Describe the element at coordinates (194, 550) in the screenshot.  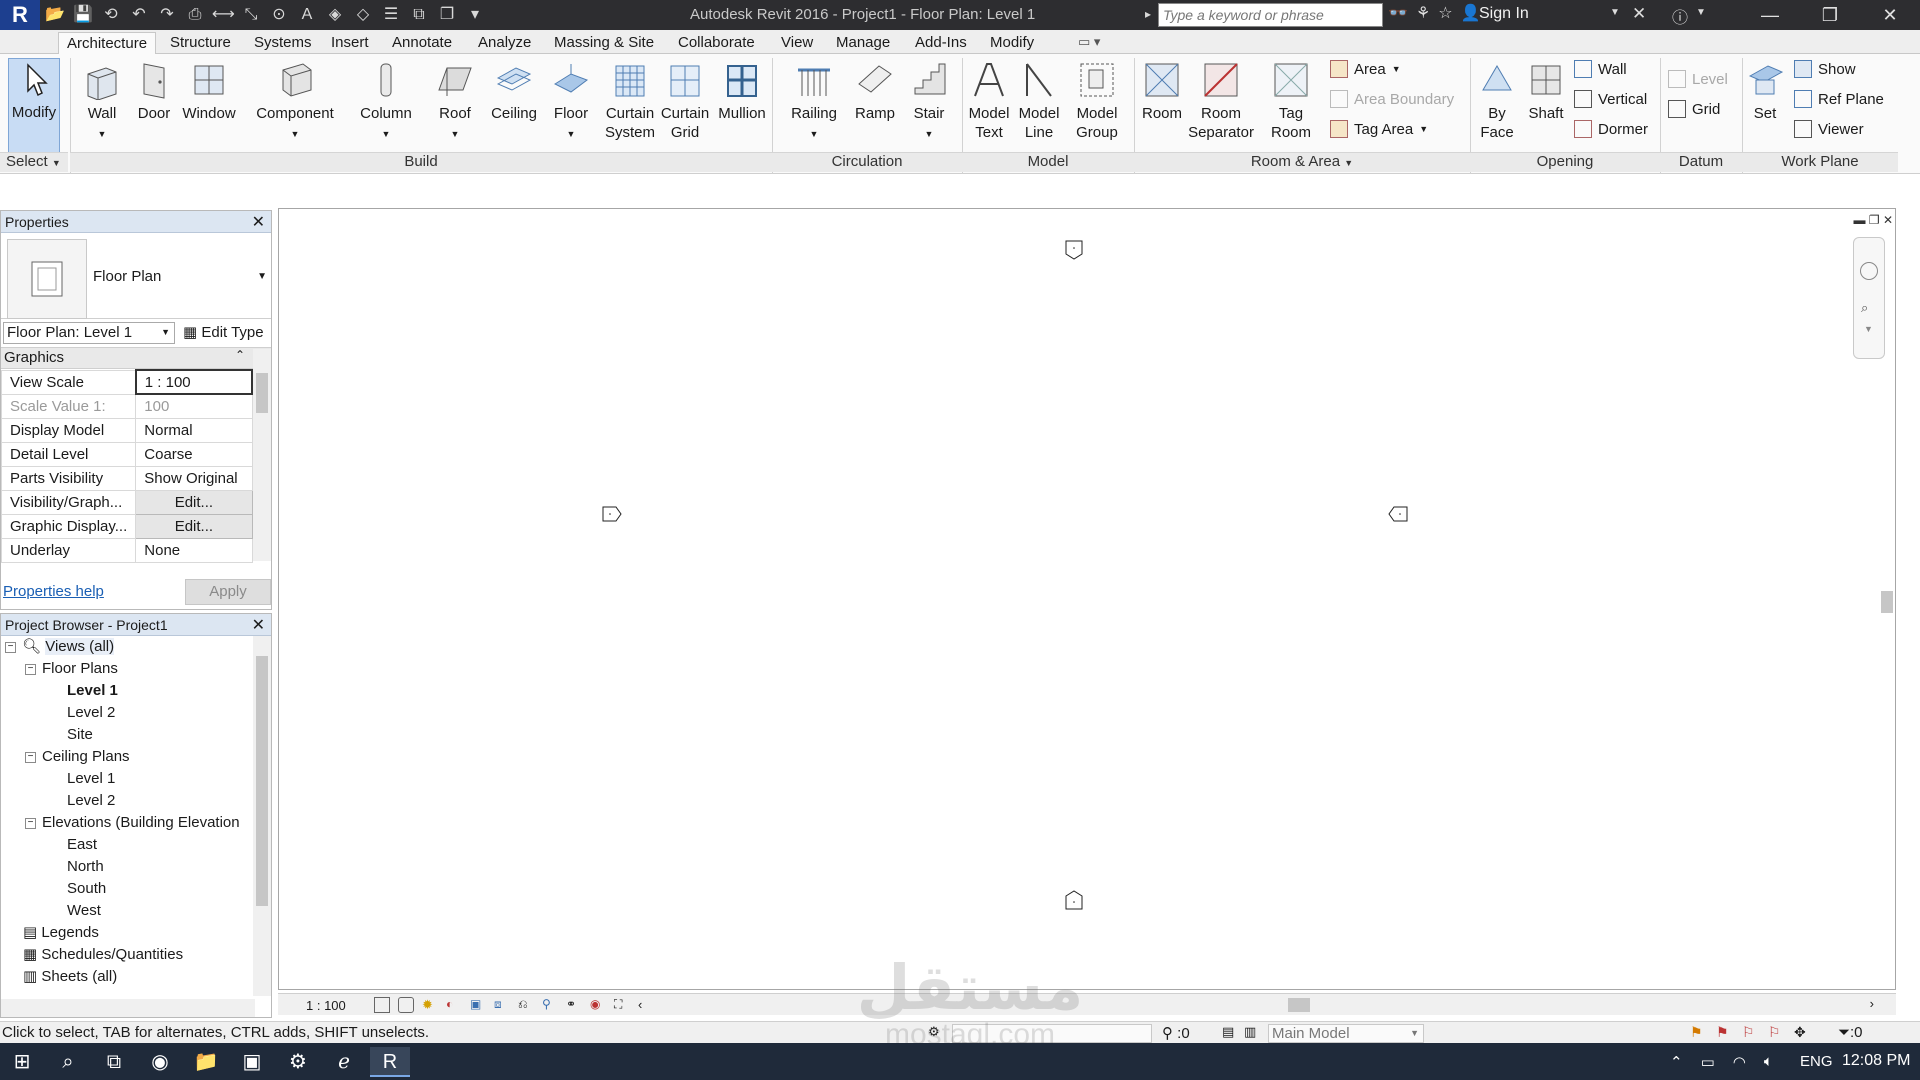
I see `underlay-field: None` at that location.